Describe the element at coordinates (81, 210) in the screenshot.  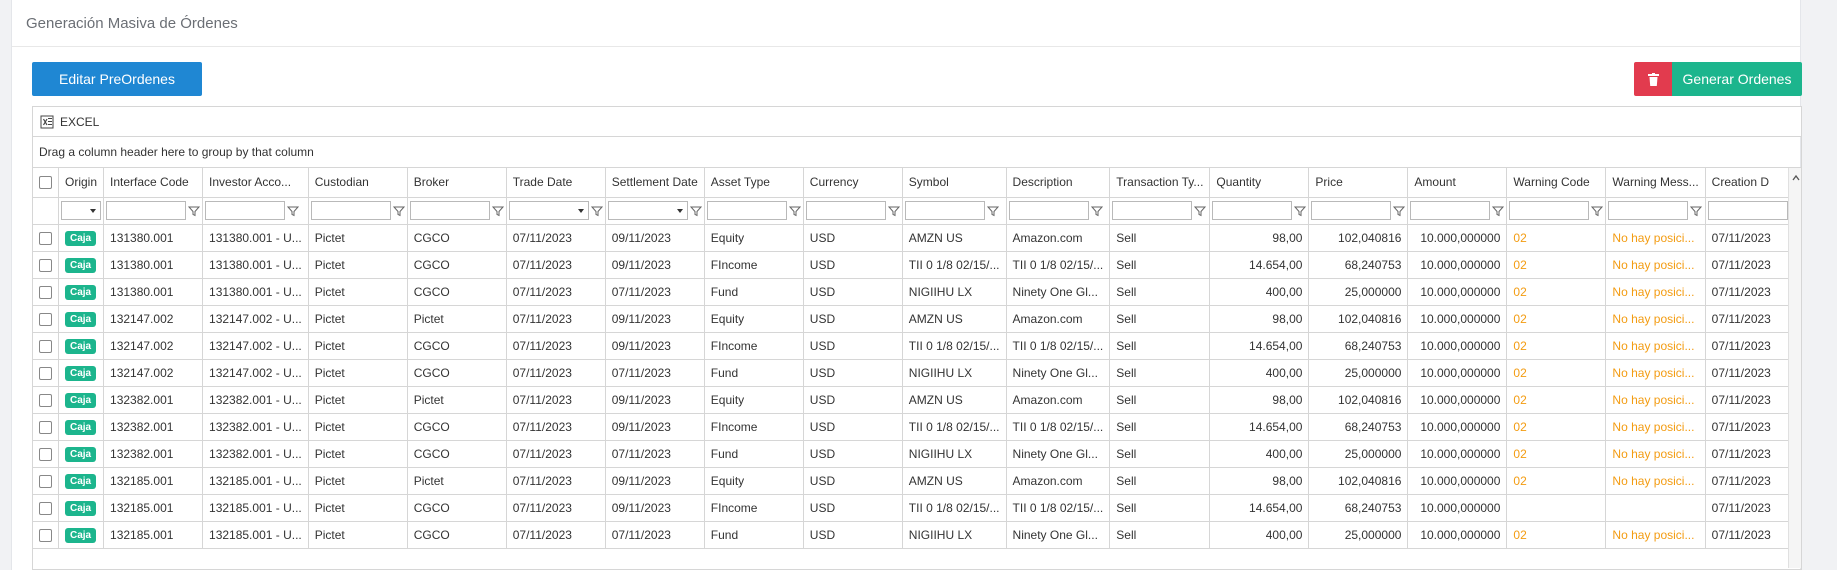
I see `origin-filter-select` at that location.